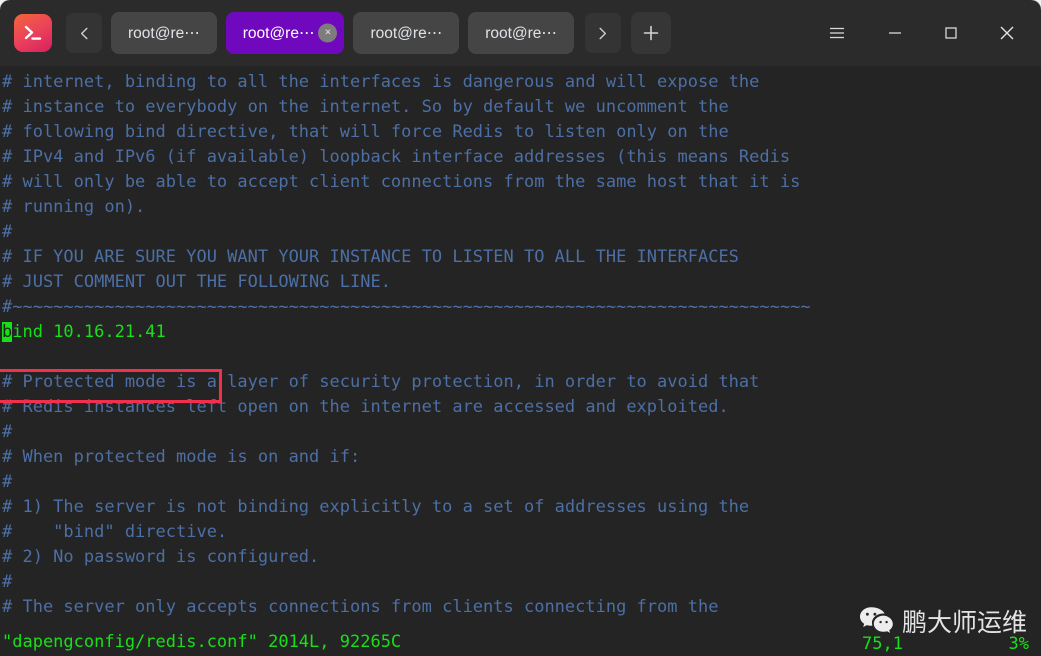 This screenshot has width=1041, height=656. I want to click on tab-strip: root@re⋯ root@re⋯ × root@re⋯ root@re⋯, so click(366, 33).